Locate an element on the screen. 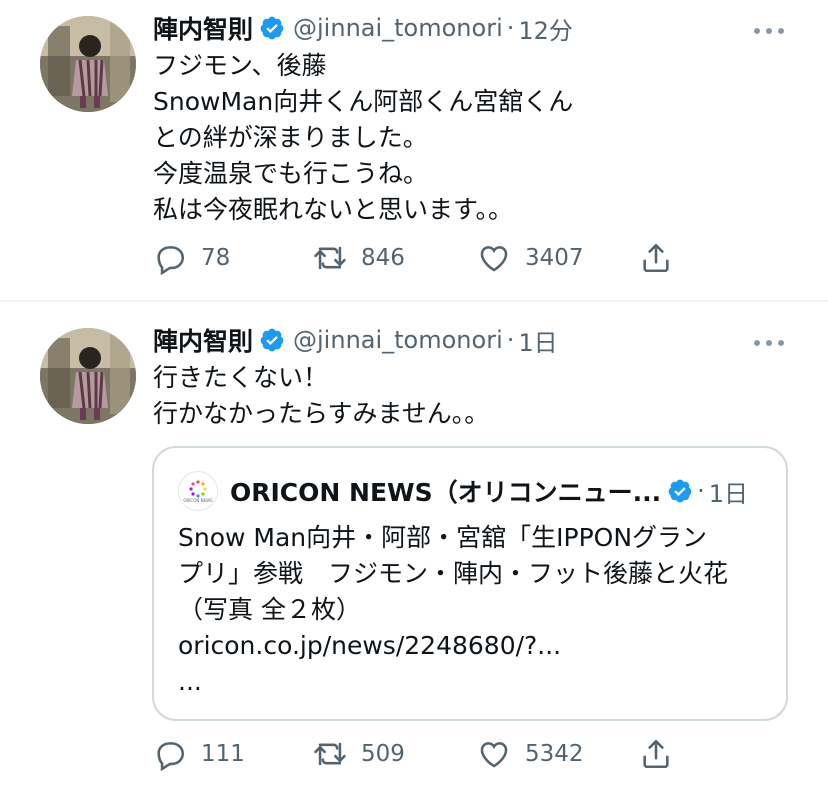  retweet-button: 509 is located at coordinates (359, 754).